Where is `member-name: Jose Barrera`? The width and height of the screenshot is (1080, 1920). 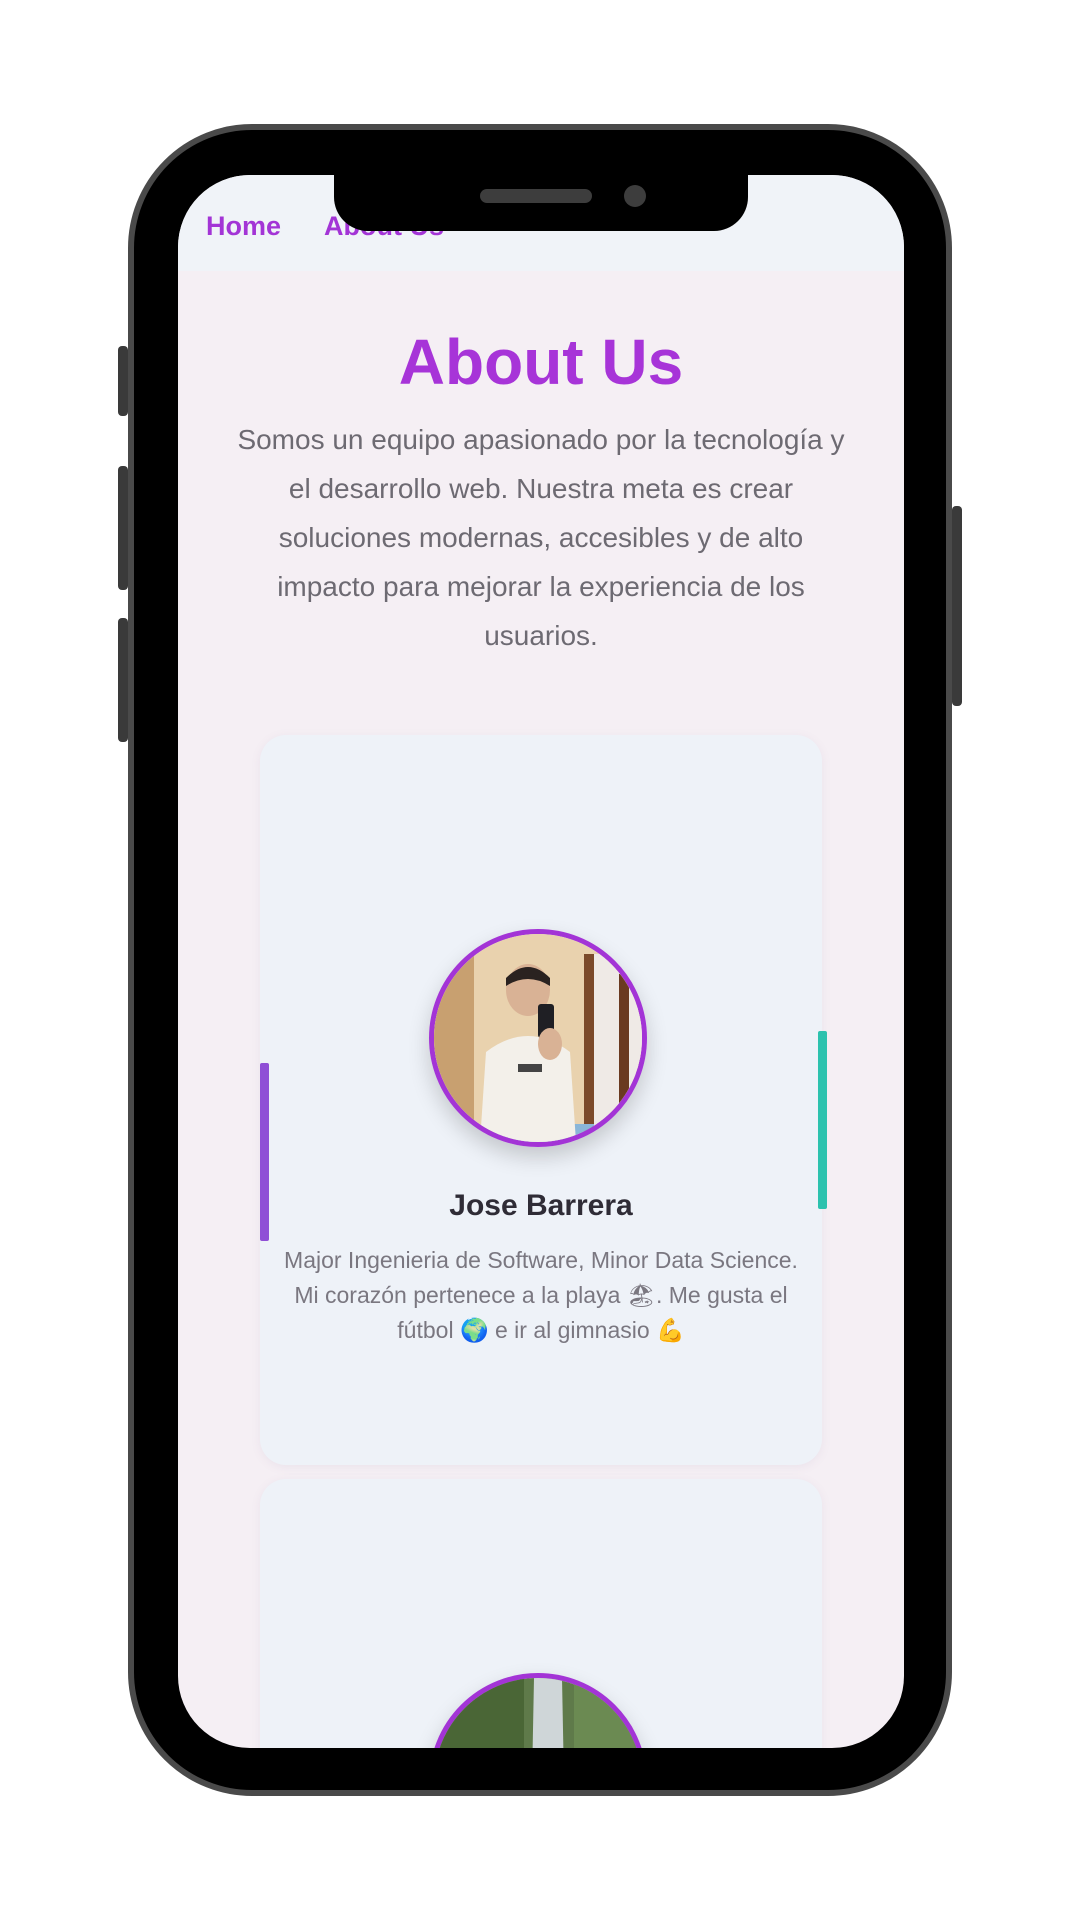 member-name: Jose Barrera is located at coordinates (541, 1205).